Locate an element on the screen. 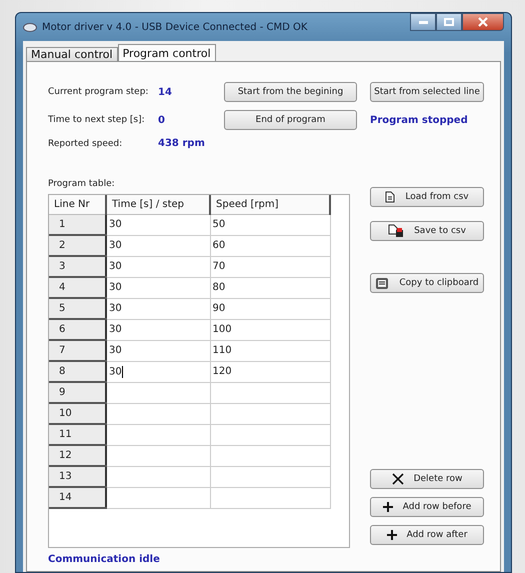  column-header: Time [s] / step is located at coordinates (158, 204).